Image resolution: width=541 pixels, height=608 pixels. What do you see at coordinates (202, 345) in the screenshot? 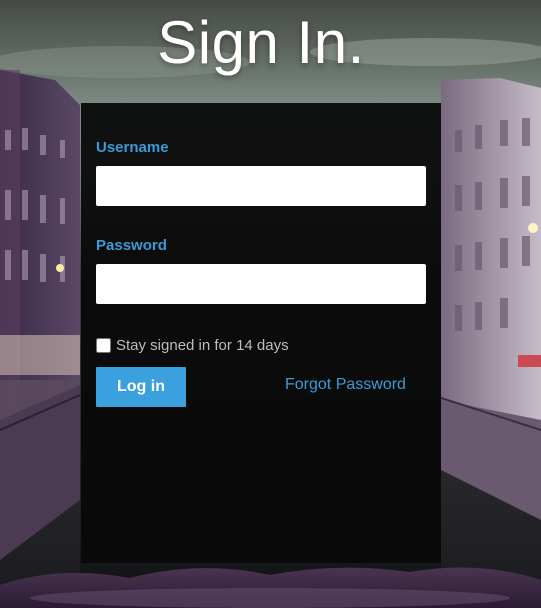
I see `remember-me-label: Stay signed in for 14 days` at bounding box center [202, 345].